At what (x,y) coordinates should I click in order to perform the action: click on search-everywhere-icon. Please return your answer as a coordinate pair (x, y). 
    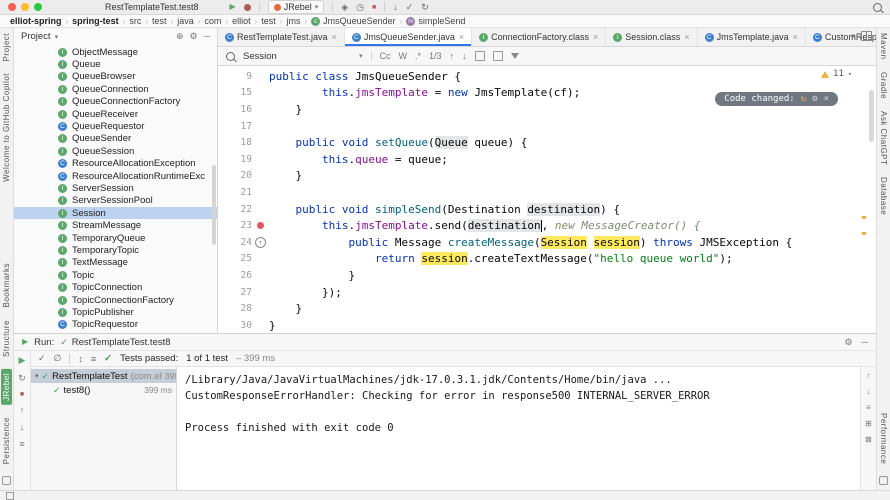
    Looking at the image, I should click on (877, 7).